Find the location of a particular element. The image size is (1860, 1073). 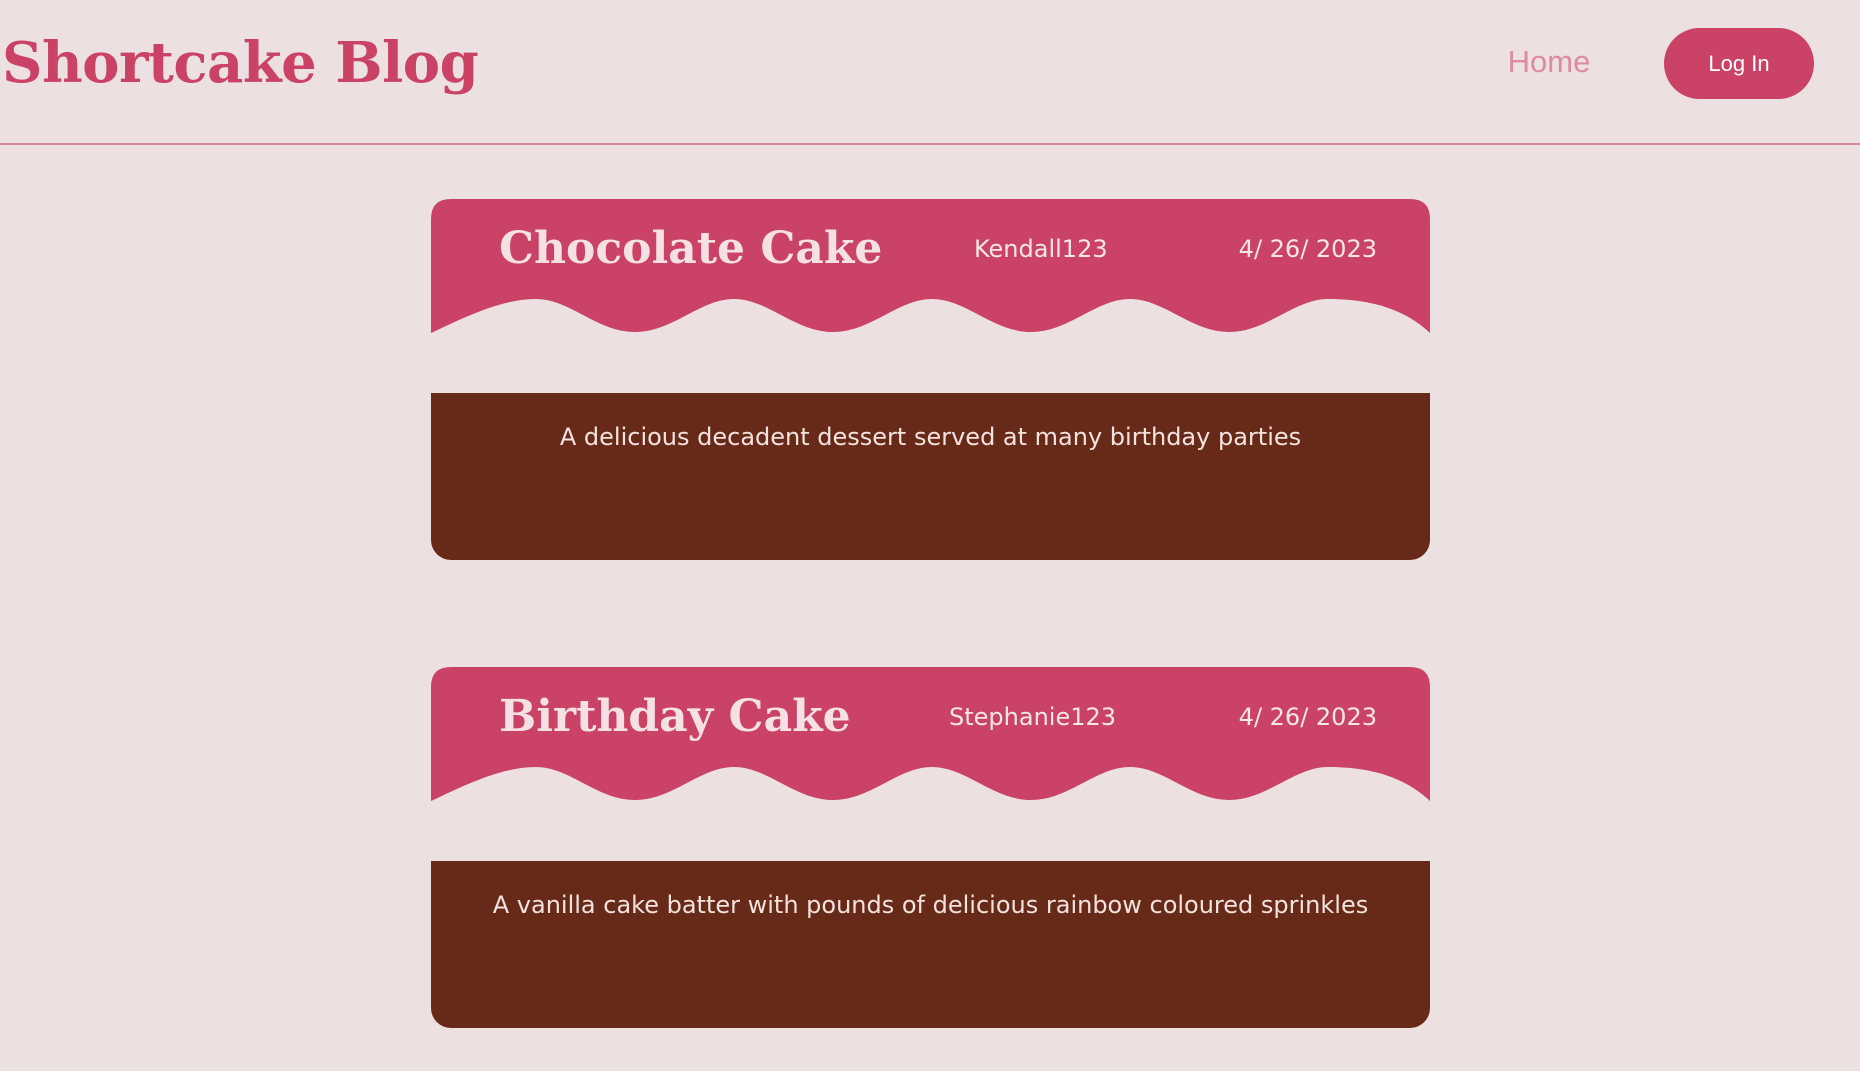

post-title: Birthday Cake is located at coordinates (675, 717).